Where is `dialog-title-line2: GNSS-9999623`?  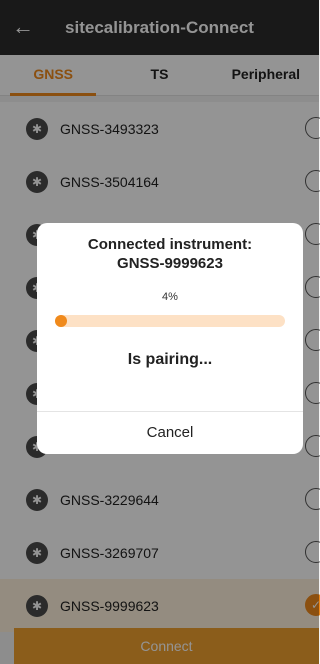
dialog-title-line2: GNSS-9999623 is located at coordinates (170, 263).